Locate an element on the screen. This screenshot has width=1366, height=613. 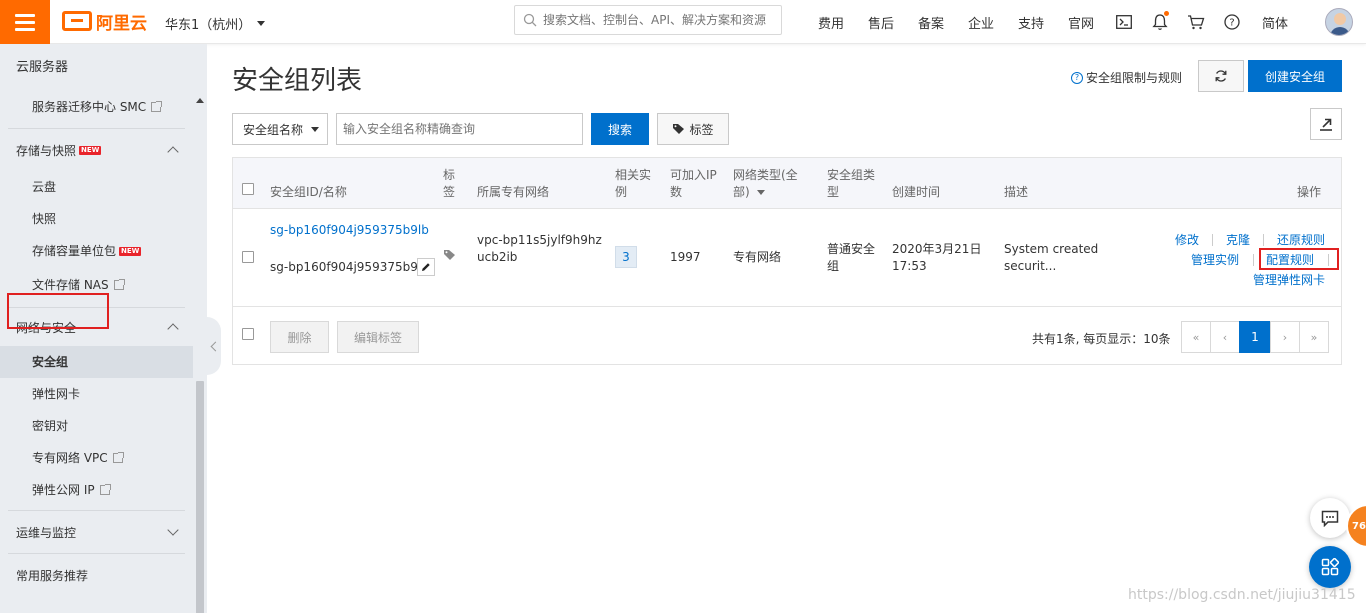
edit-name-button is located at coordinates (426, 267).